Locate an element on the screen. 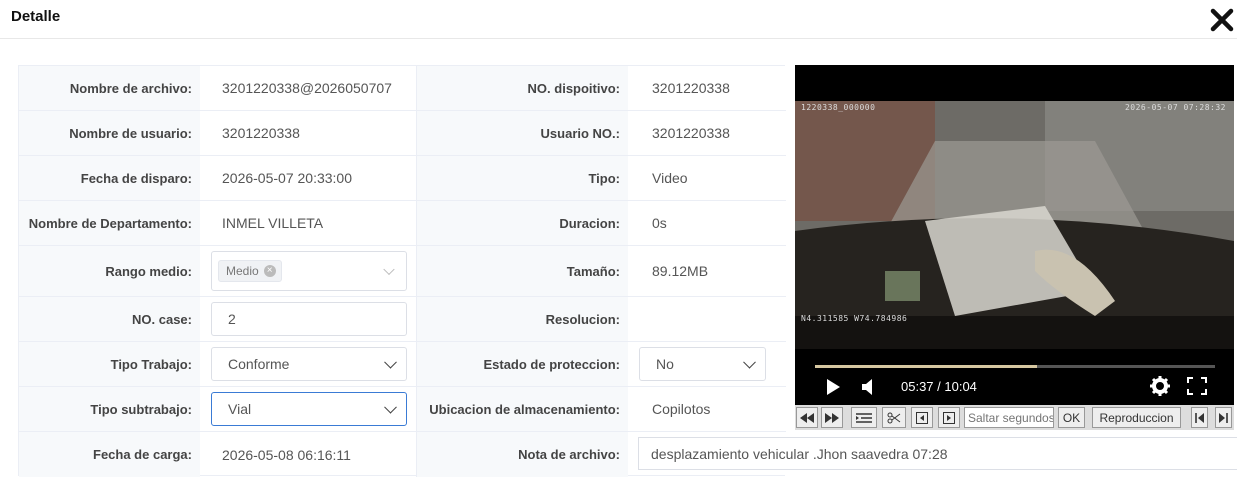 This screenshot has width=1237, height=483. close-icon is located at coordinates (1222, 20).